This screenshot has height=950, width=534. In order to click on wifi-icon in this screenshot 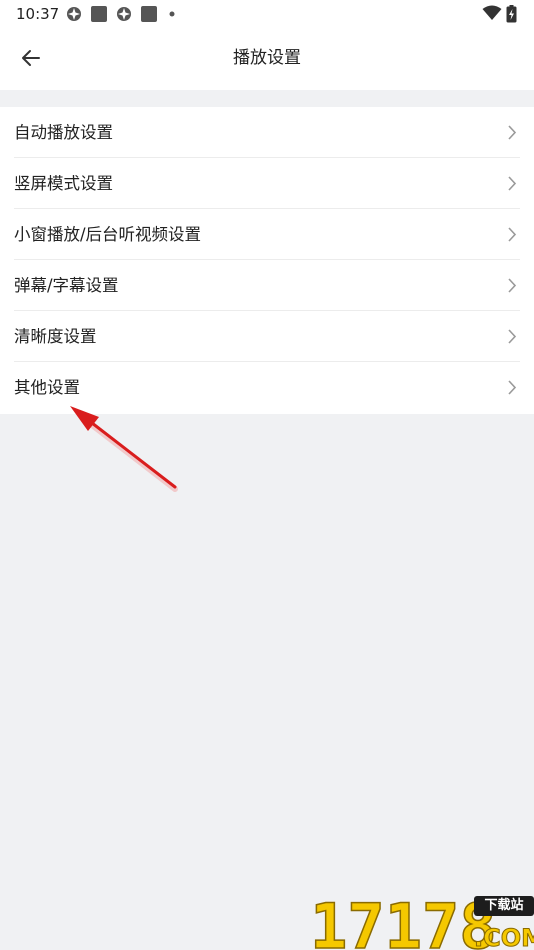, I will do `click(492, 12)`.